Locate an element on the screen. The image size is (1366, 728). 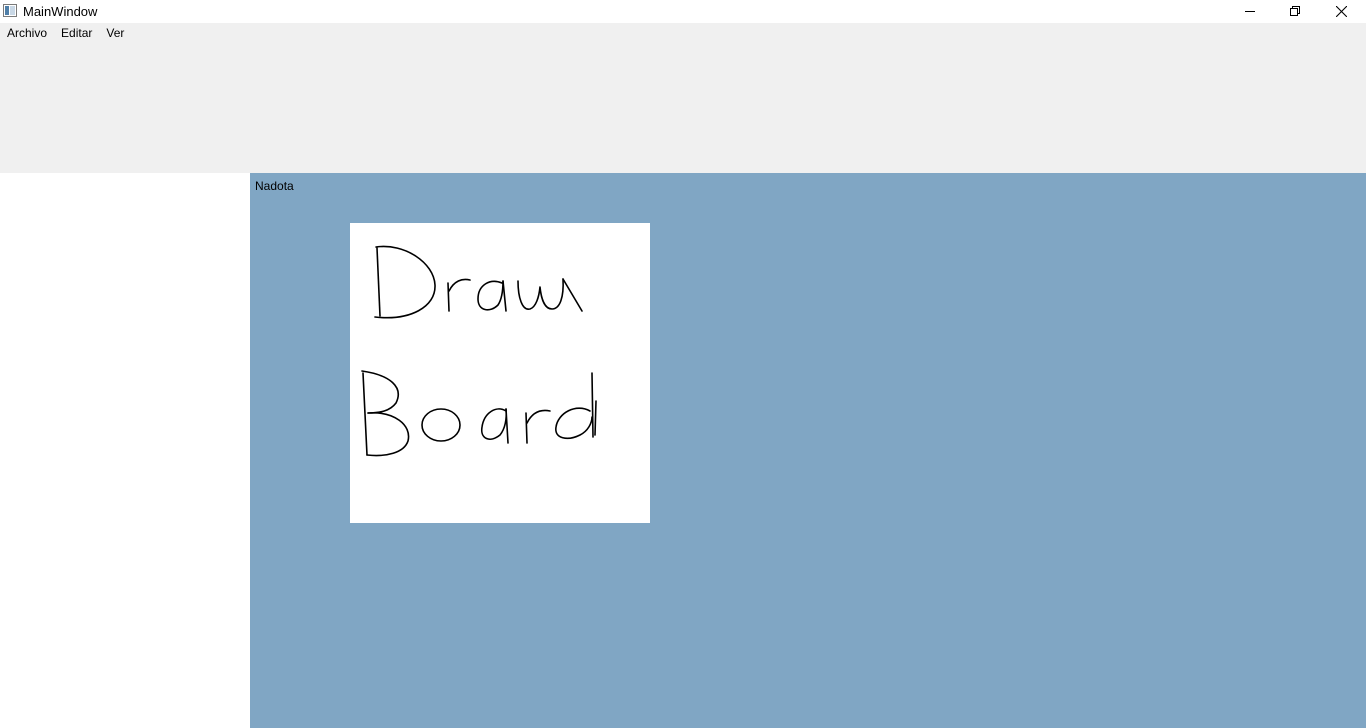
close-icon is located at coordinates (1341, 11).